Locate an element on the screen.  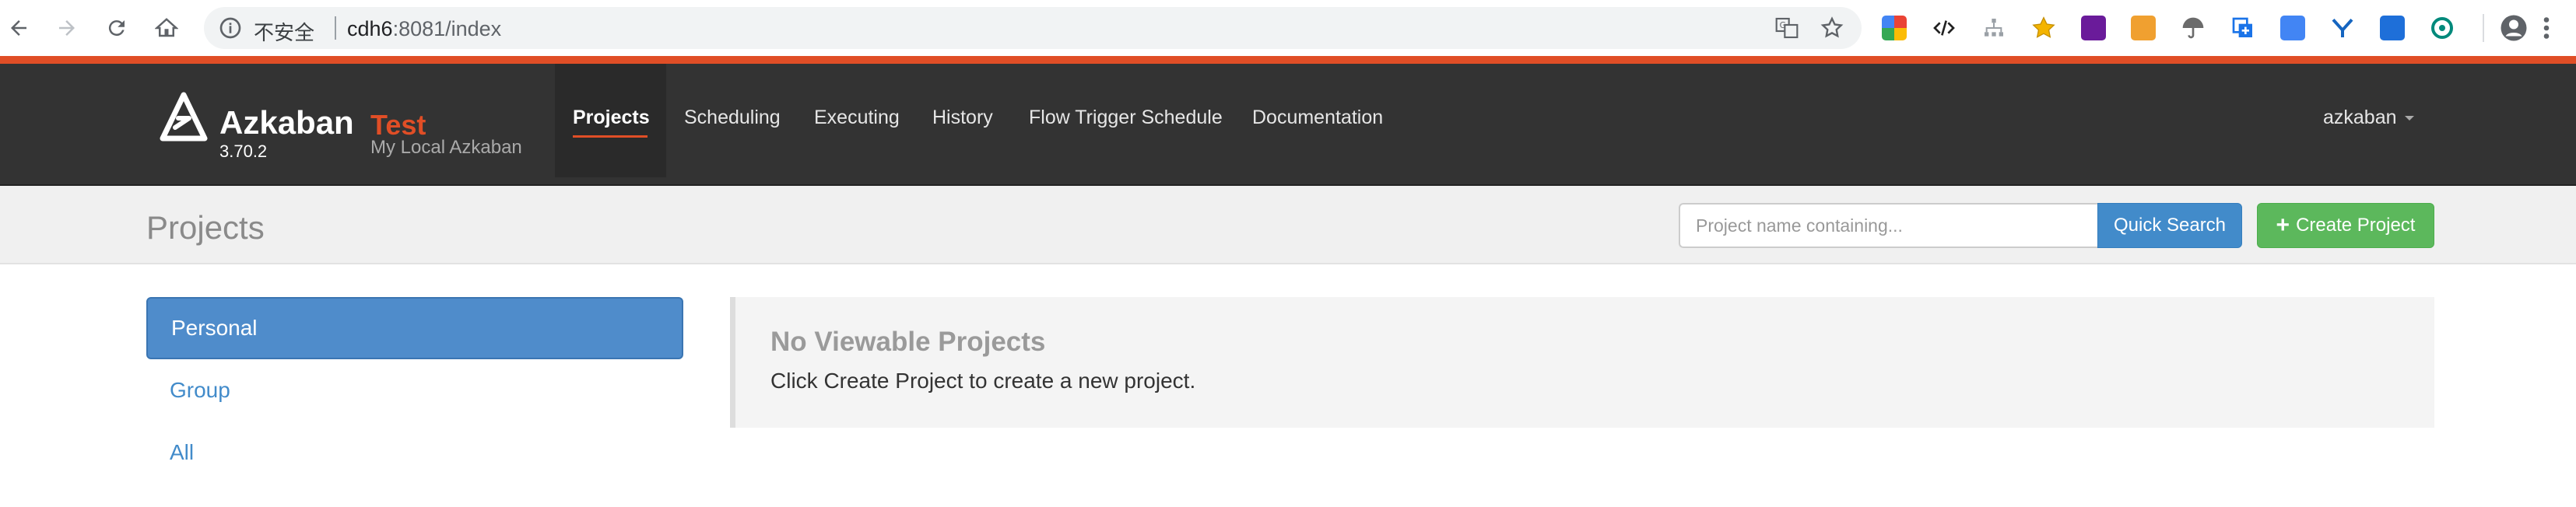
menu-icon is located at coordinates (2547, 28).